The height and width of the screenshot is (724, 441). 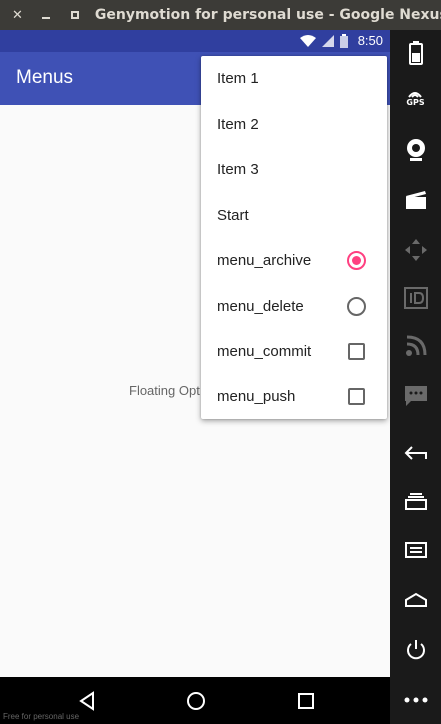 I want to click on capture-widget-button, so click(x=415, y=200).